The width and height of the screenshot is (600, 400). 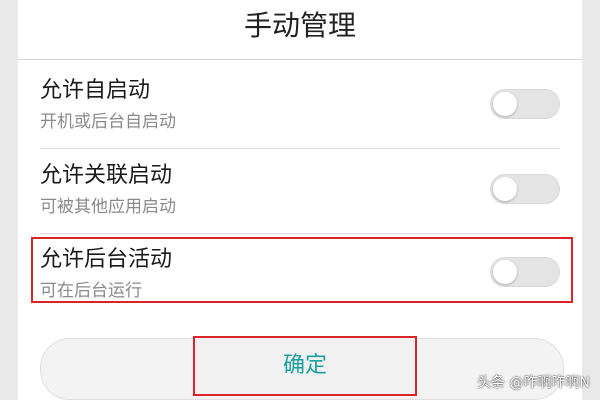 I want to click on setting-label-associated-start: 允许关联启动, so click(x=106, y=175).